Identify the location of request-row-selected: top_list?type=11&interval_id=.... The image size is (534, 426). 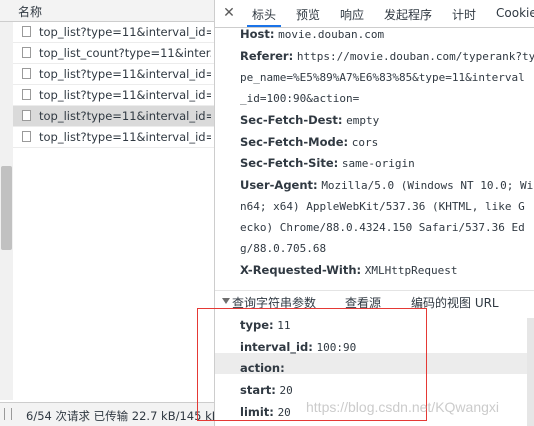
(113, 116).